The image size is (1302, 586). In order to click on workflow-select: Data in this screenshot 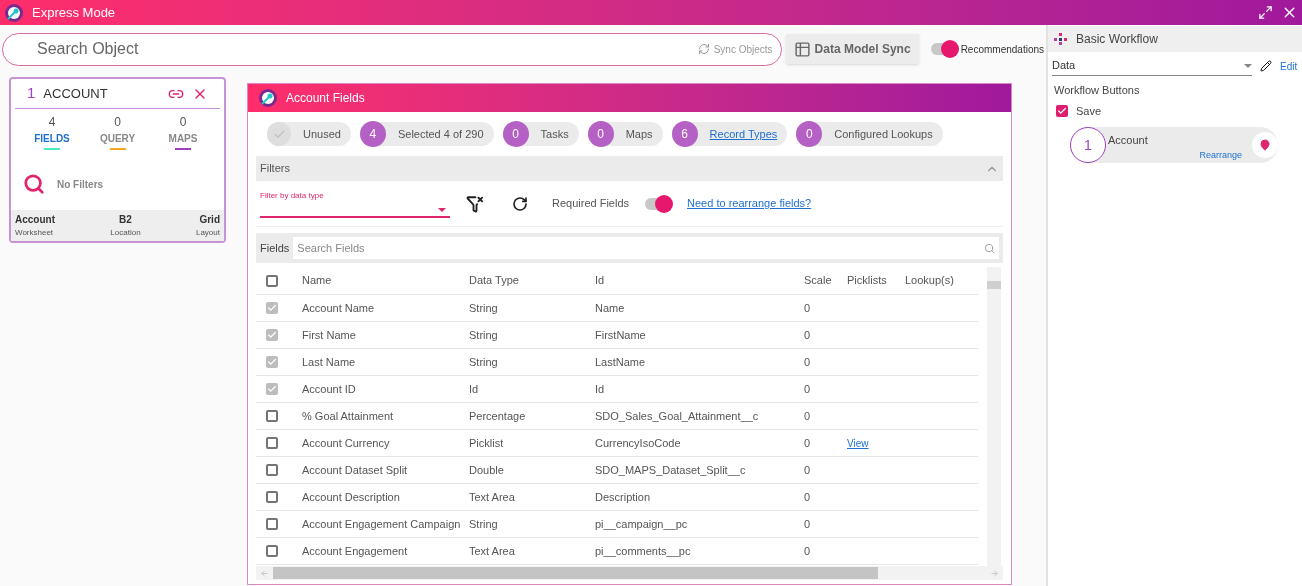, I will do `click(1152, 66)`.